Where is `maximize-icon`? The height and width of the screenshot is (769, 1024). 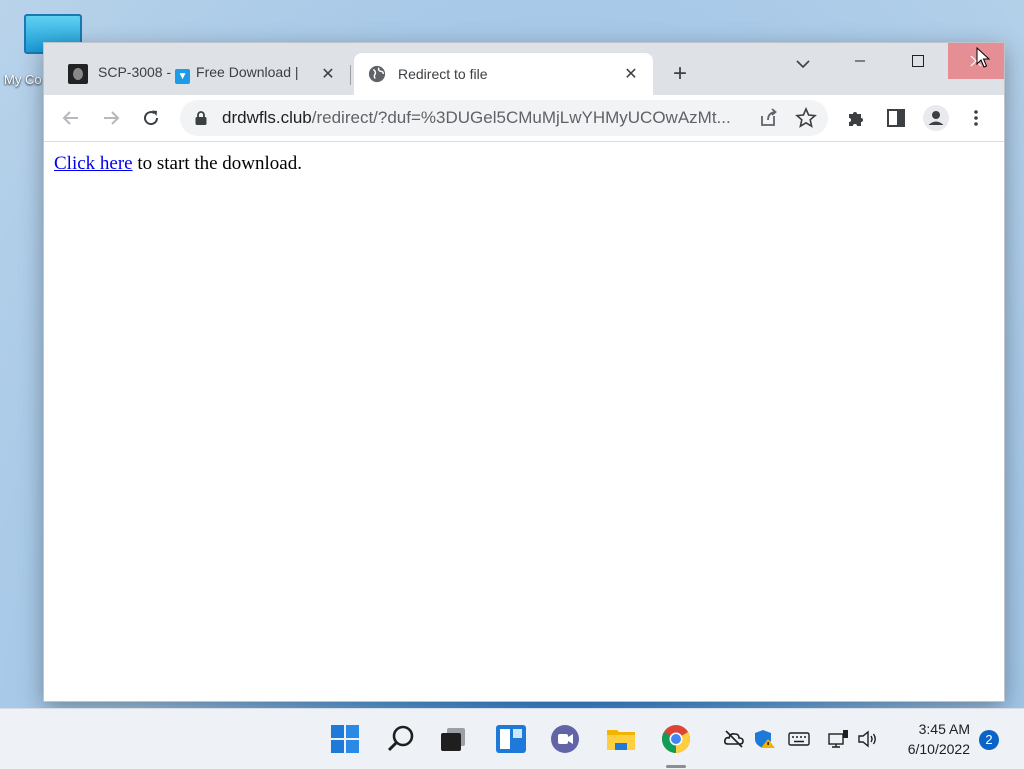 maximize-icon is located at coordinates (918, 61).